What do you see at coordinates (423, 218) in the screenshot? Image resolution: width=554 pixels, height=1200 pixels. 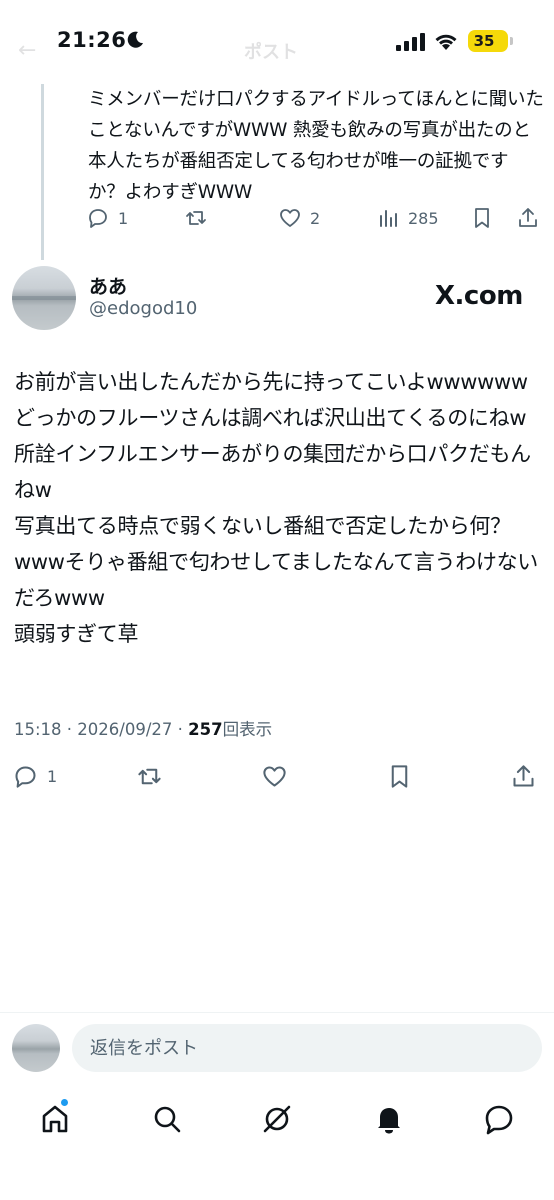 I see `view-count: 285` at bounding box center [423, 218].